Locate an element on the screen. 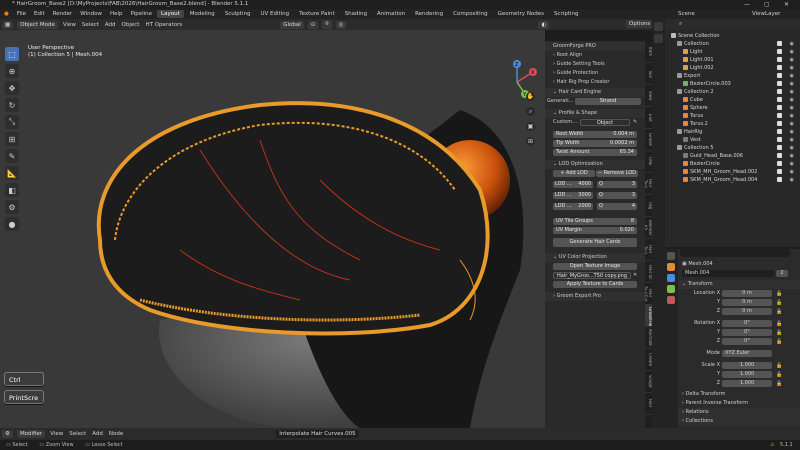 Image resolution: width=800 pixels, height=450 pixels. tip-width-field: Tip Width 0.0002 m is located at coordinates (595, 143).